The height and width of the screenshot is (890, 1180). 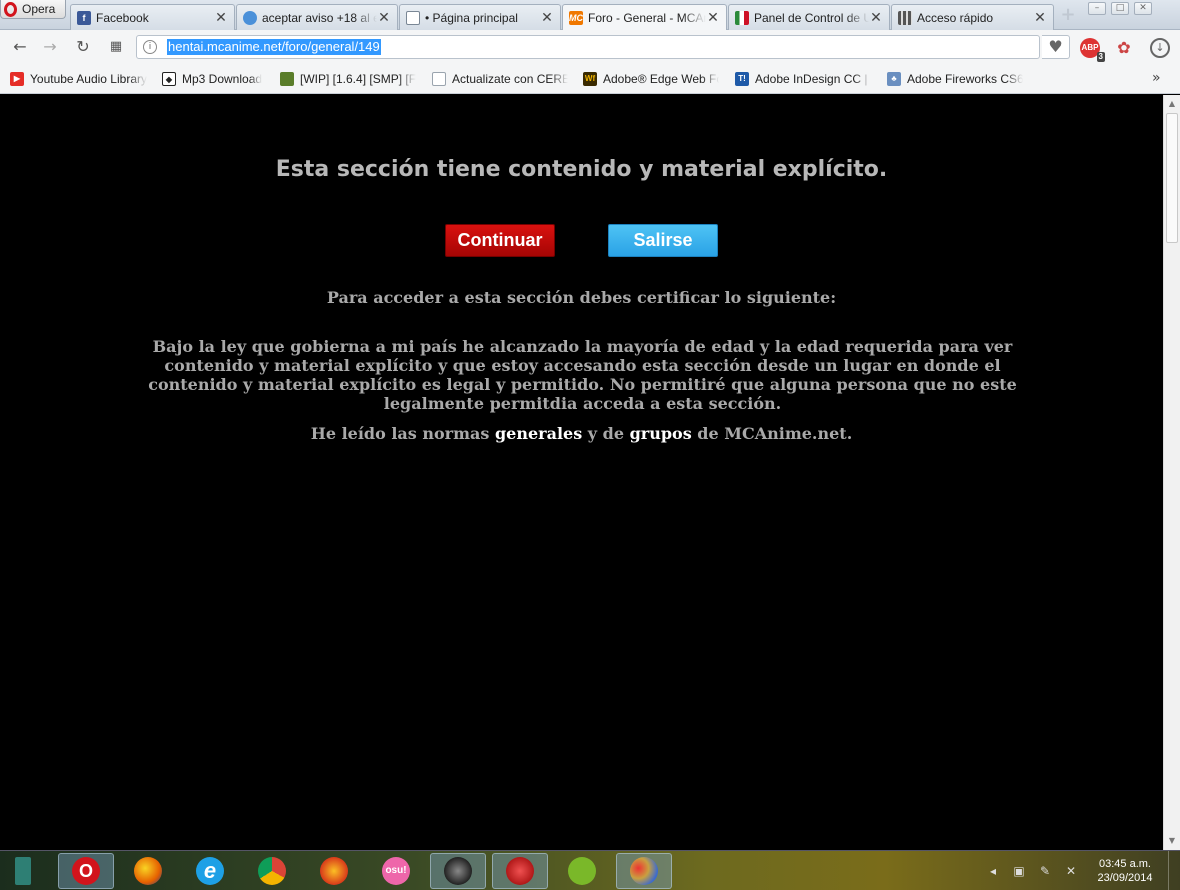 I want to click on chrome-icon, so click(x=272, y=871).